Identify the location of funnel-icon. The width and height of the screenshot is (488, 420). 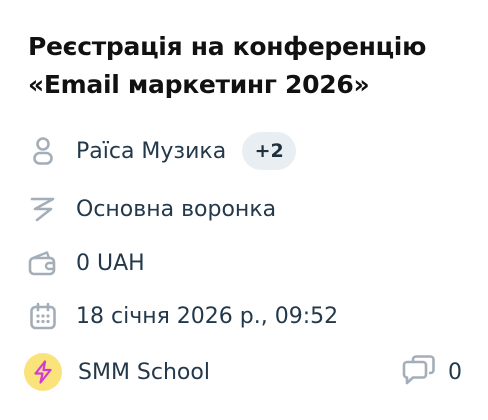
(43, 209).